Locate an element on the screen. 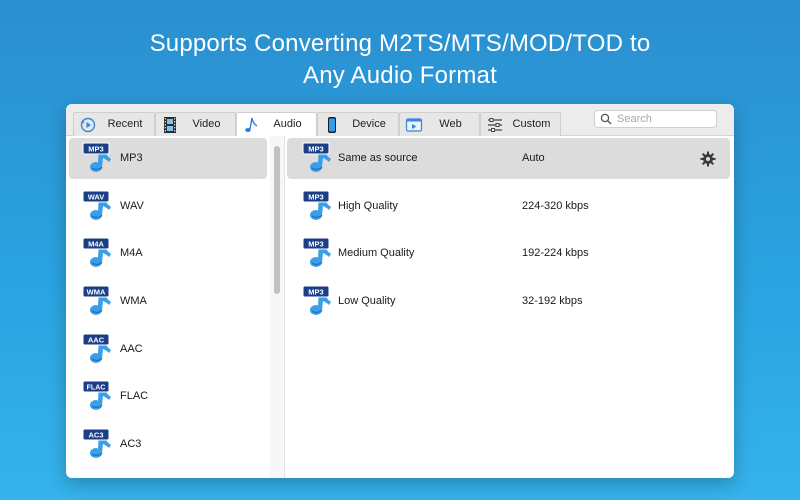  format-badge: AAC is located at coordinates (96, 340).